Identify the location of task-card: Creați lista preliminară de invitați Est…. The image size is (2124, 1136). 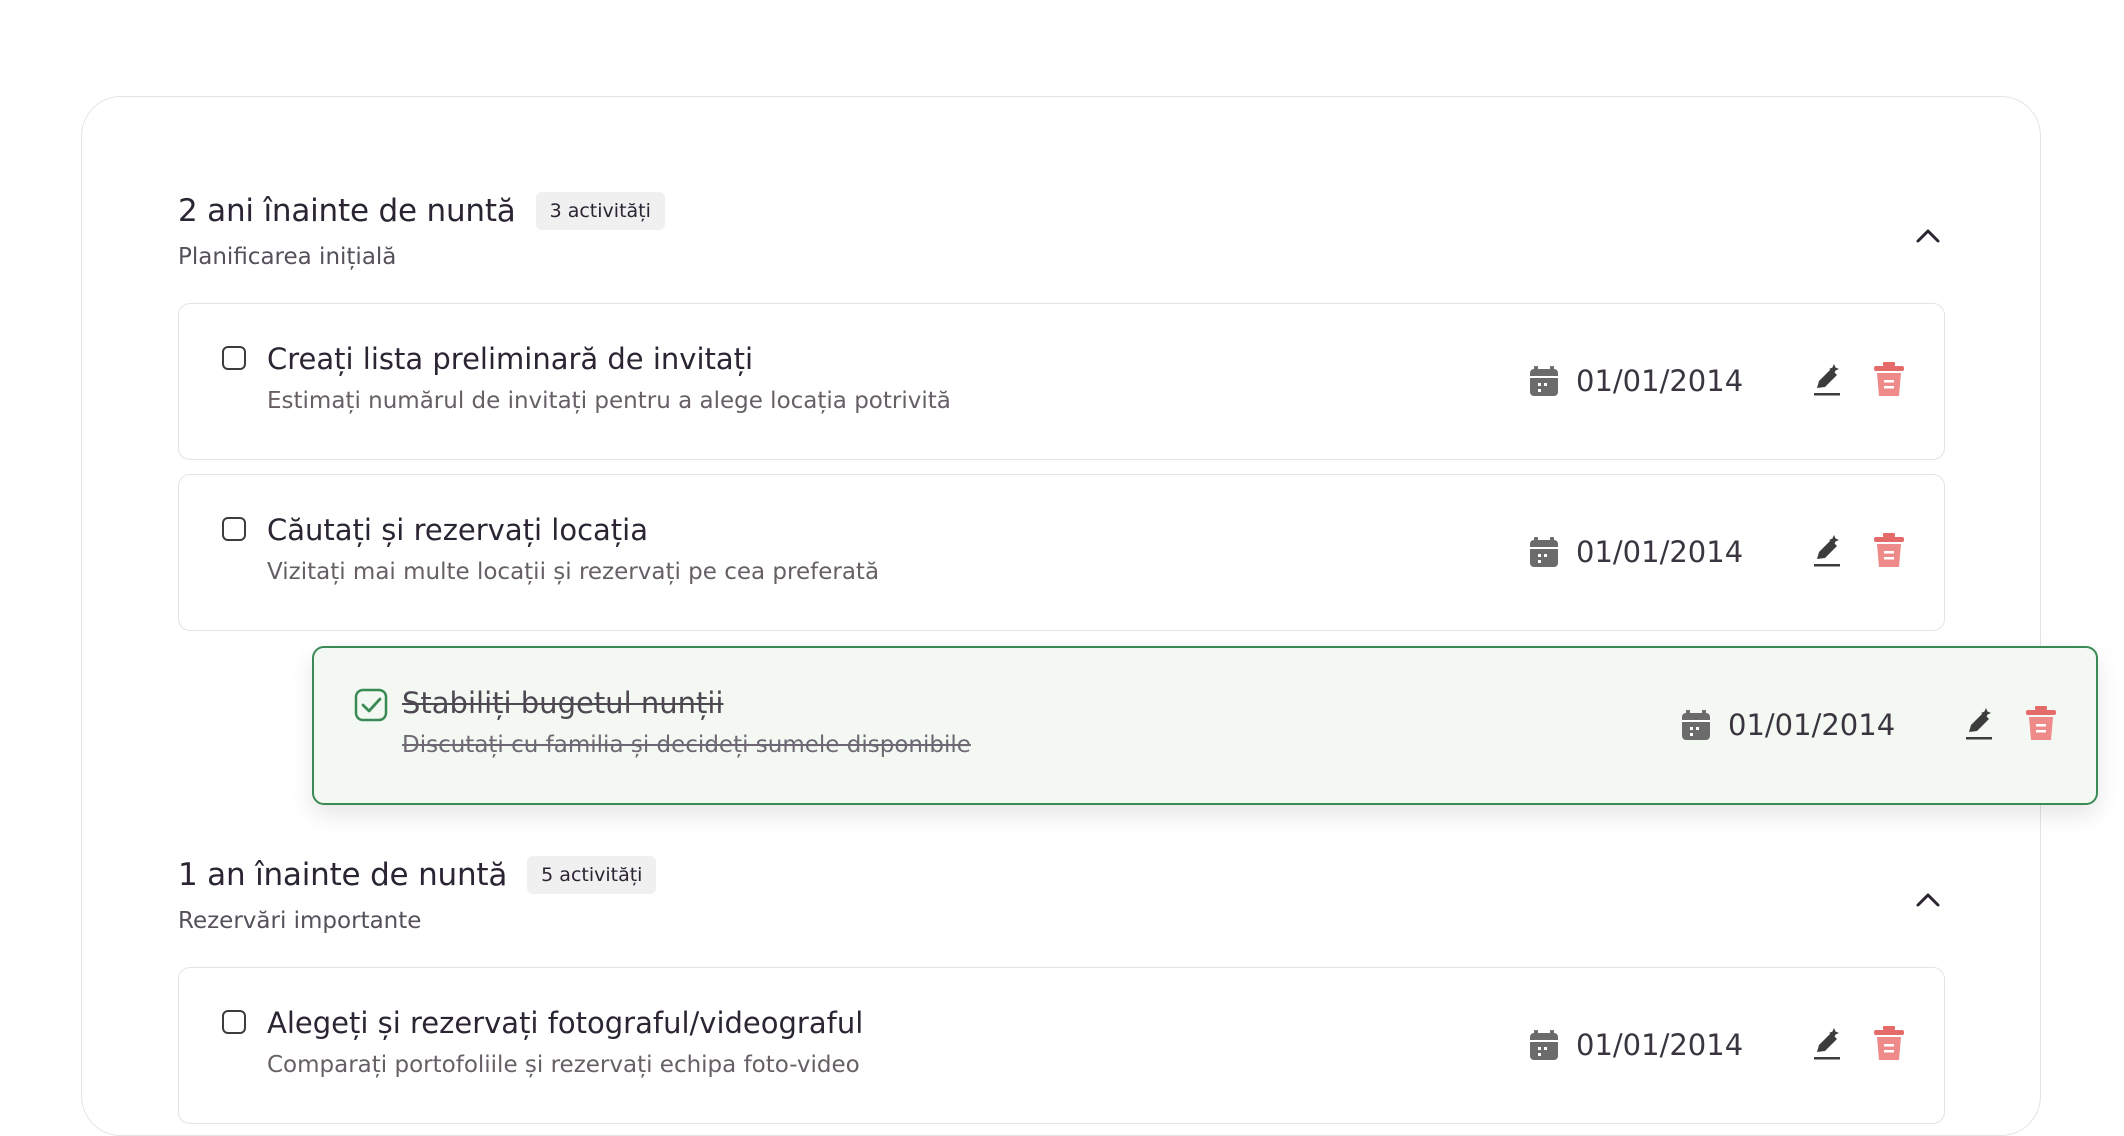
(1061, 381).